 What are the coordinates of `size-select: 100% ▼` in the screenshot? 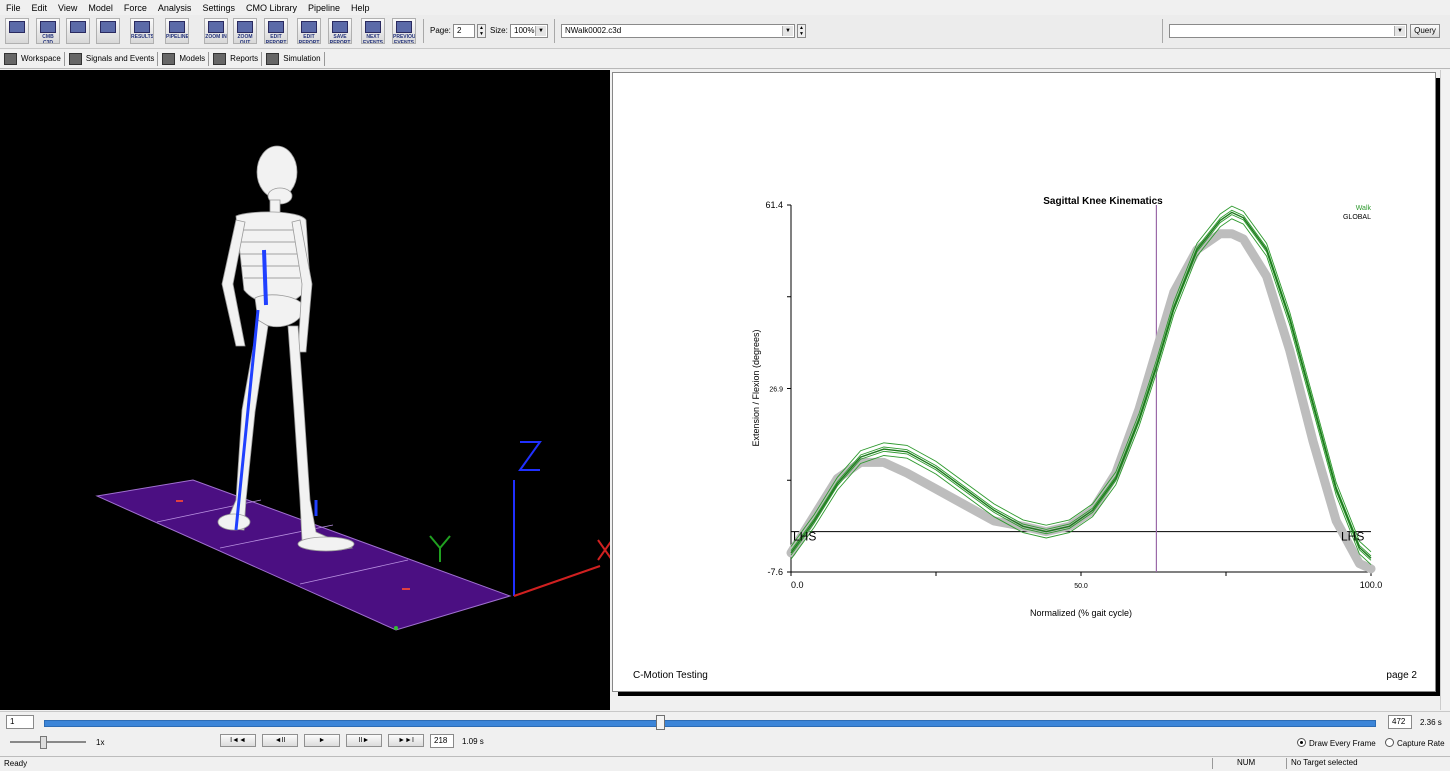 It's located at (529, 31).